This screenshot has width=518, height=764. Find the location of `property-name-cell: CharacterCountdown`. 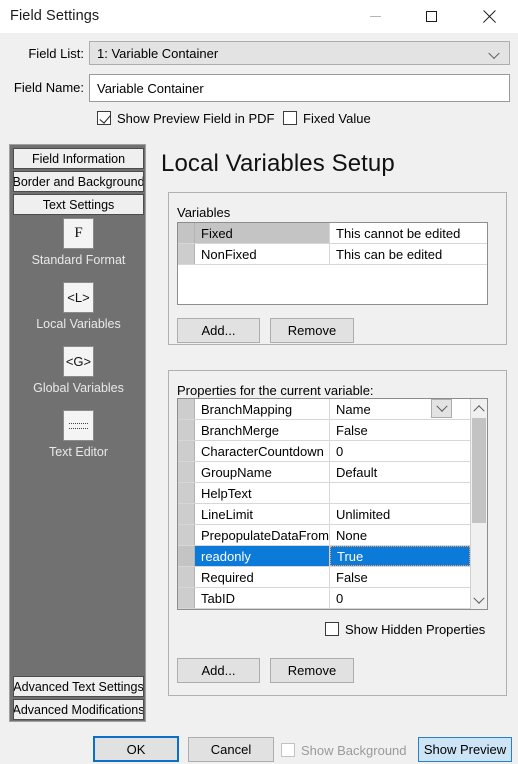

property-name-cell: CharacterCountdown is located at coordinates (262, 451).